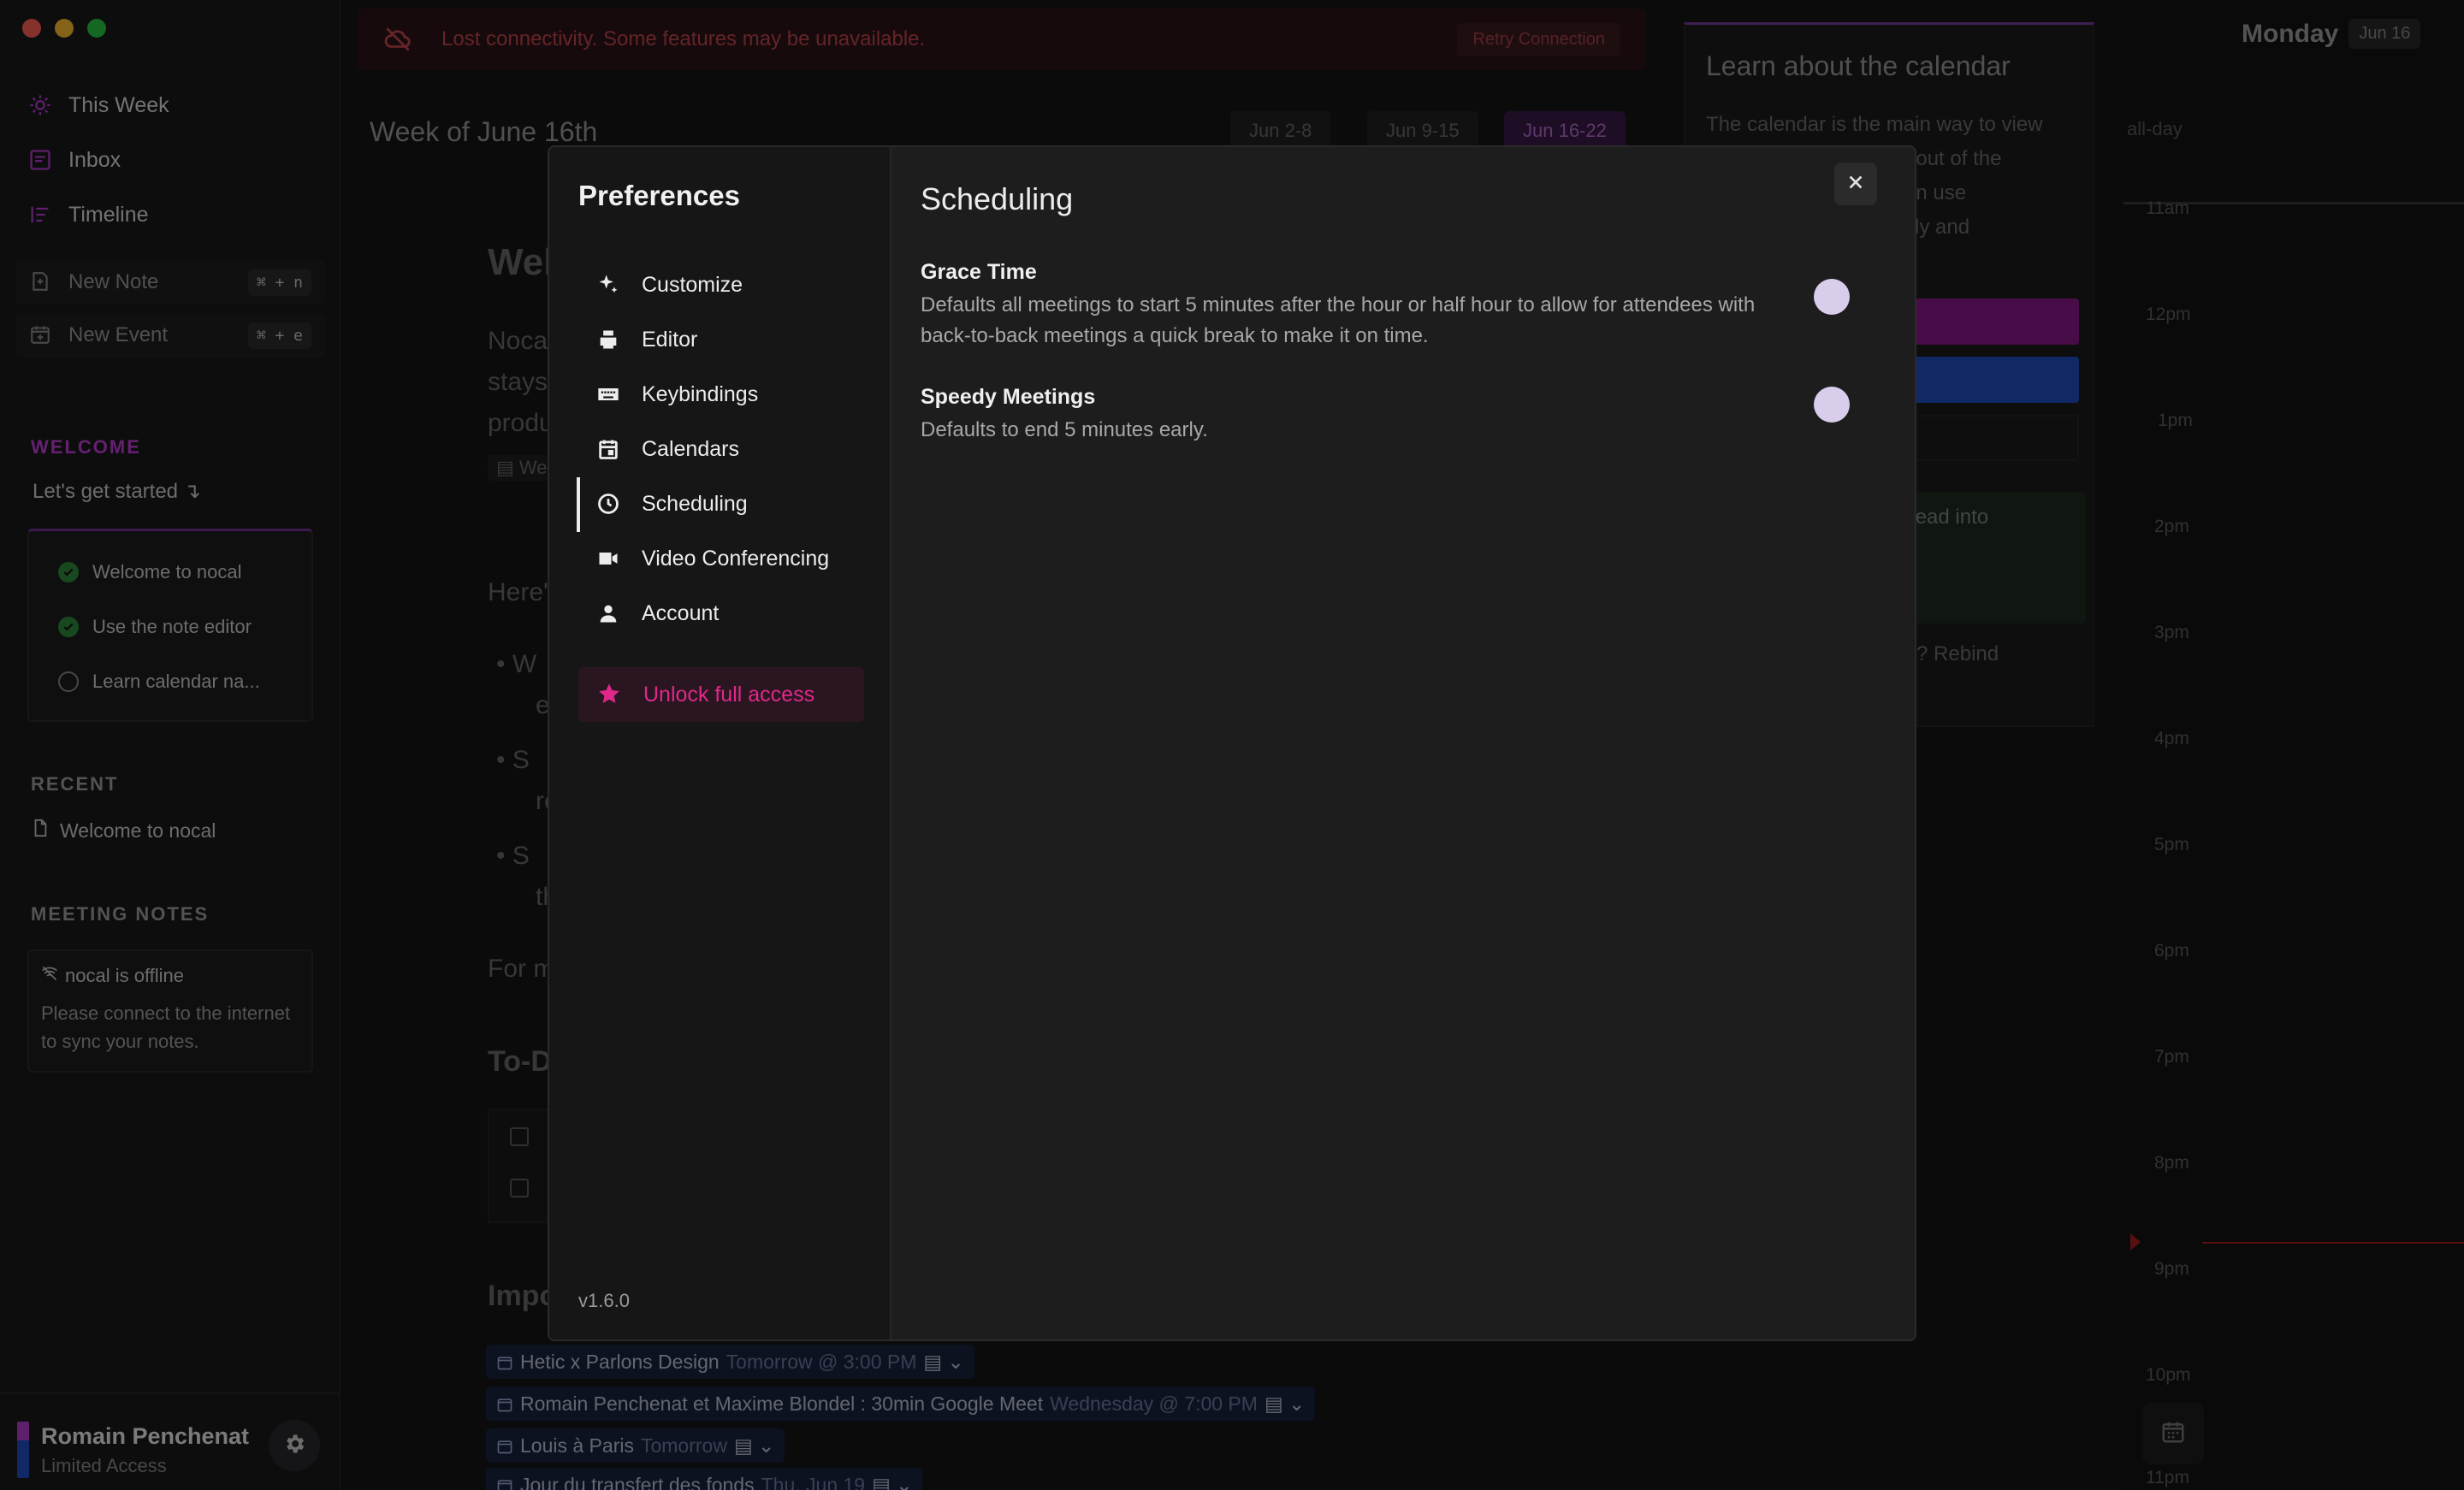 This screenshot has width=2464, height=1490. Describe the element at coordinates (608, 449) in the screenshot. I see `calendar-icon` at that location.